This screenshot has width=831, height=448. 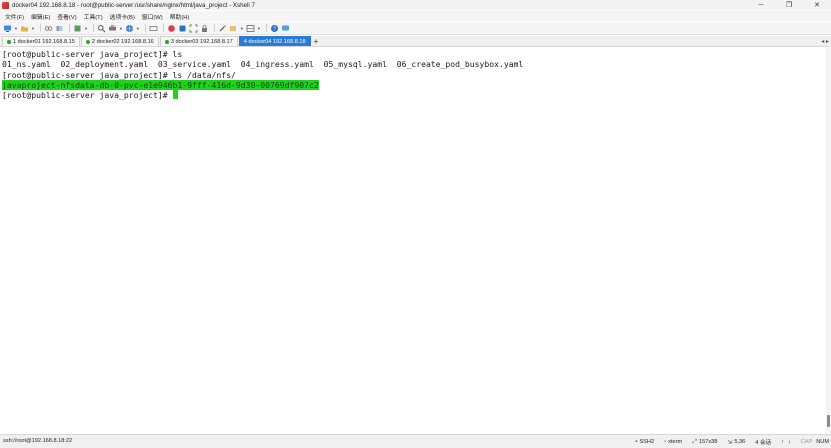 What do you see at coordinates (129, 28) in the screenshot?
I see `globe-icon` at bounding box center [129, 28].